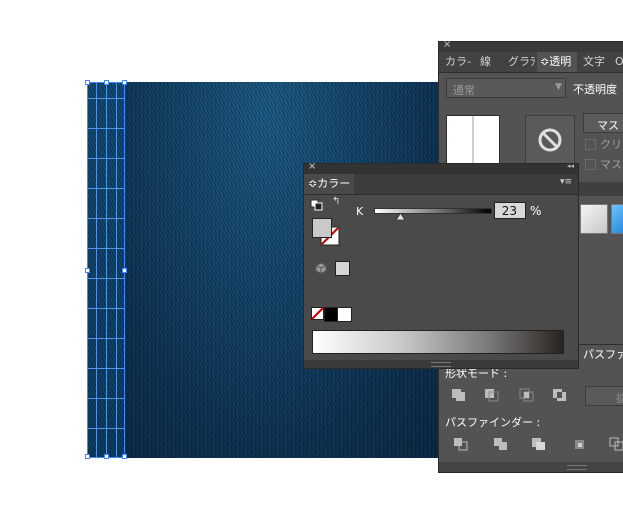  I want to click on color-panel-footer, so click(441, 364).